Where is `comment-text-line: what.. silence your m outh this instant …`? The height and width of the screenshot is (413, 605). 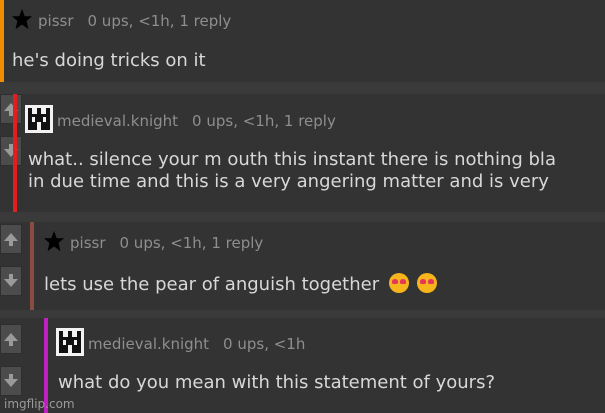 comment-text-line: what.. silence your m outh this instant … is located at coordinates (292, 159).